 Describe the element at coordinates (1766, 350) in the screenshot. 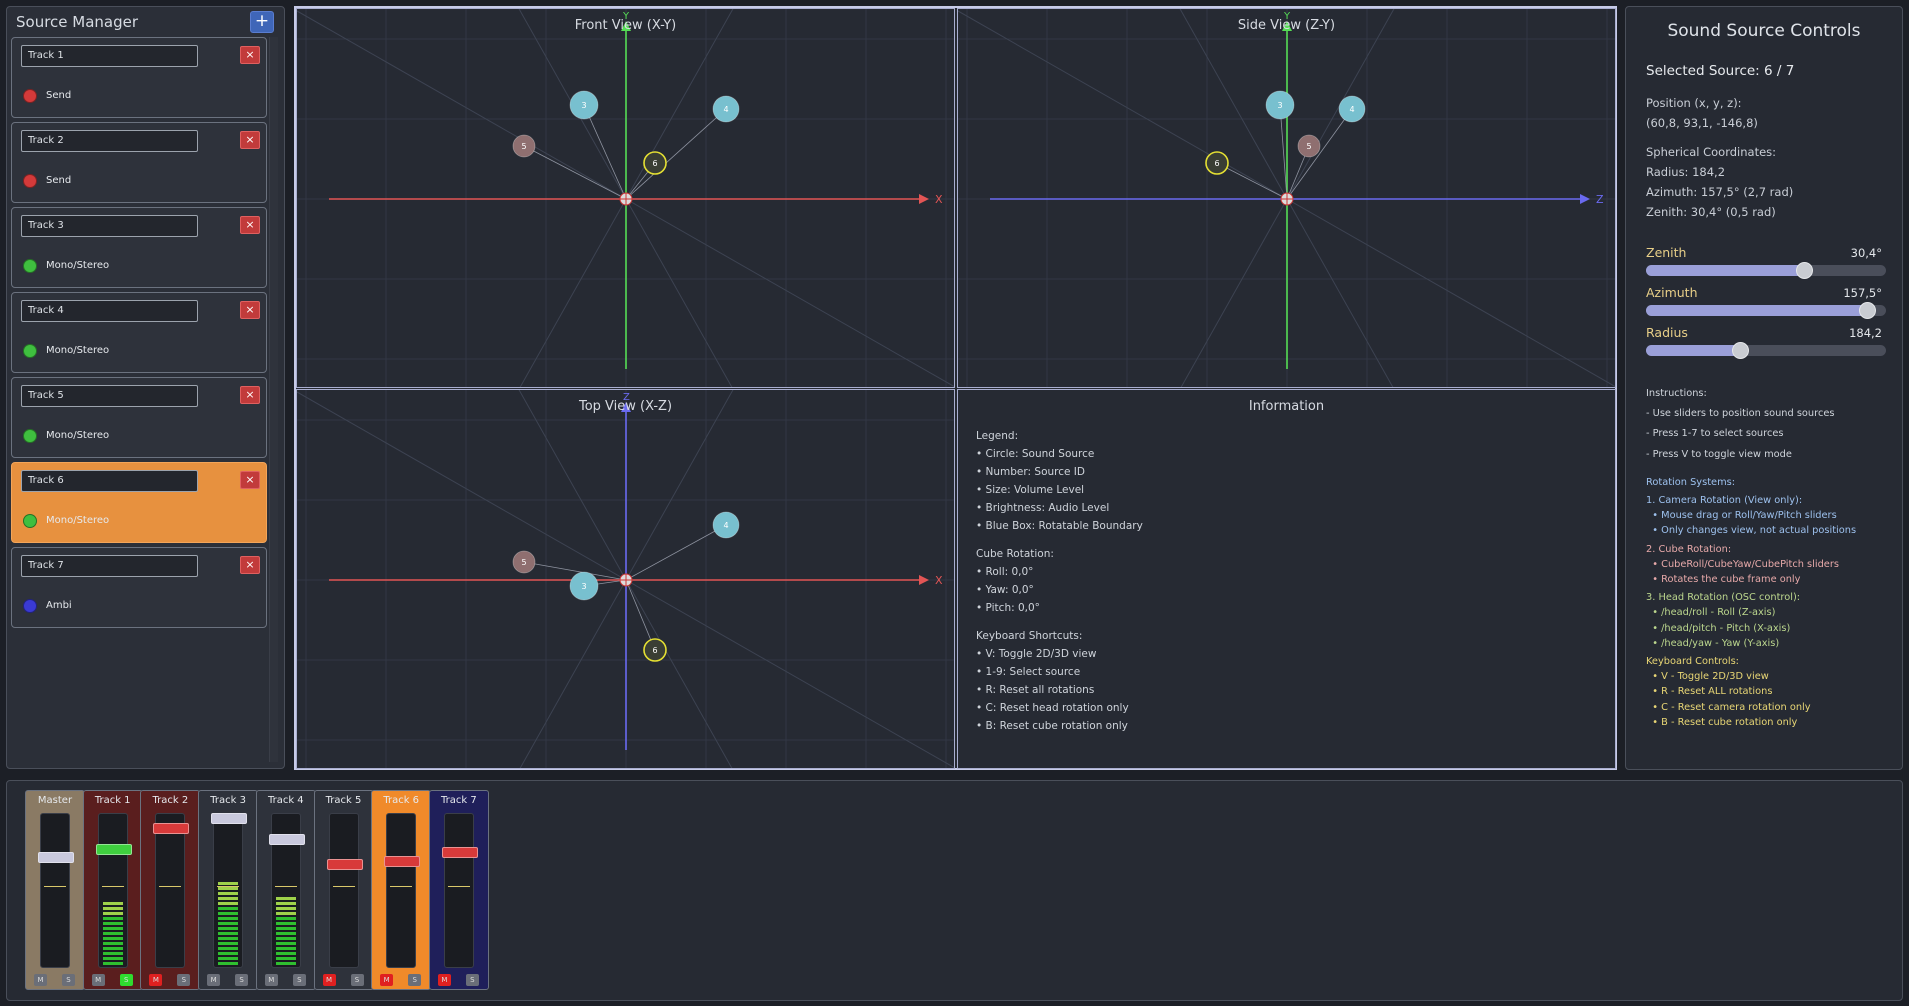

I see `radius-slider` at that location.